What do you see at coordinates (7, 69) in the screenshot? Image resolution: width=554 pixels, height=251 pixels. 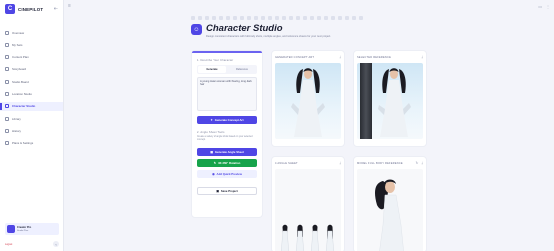 I see `grid-icon` at bounding box center [7, 69].